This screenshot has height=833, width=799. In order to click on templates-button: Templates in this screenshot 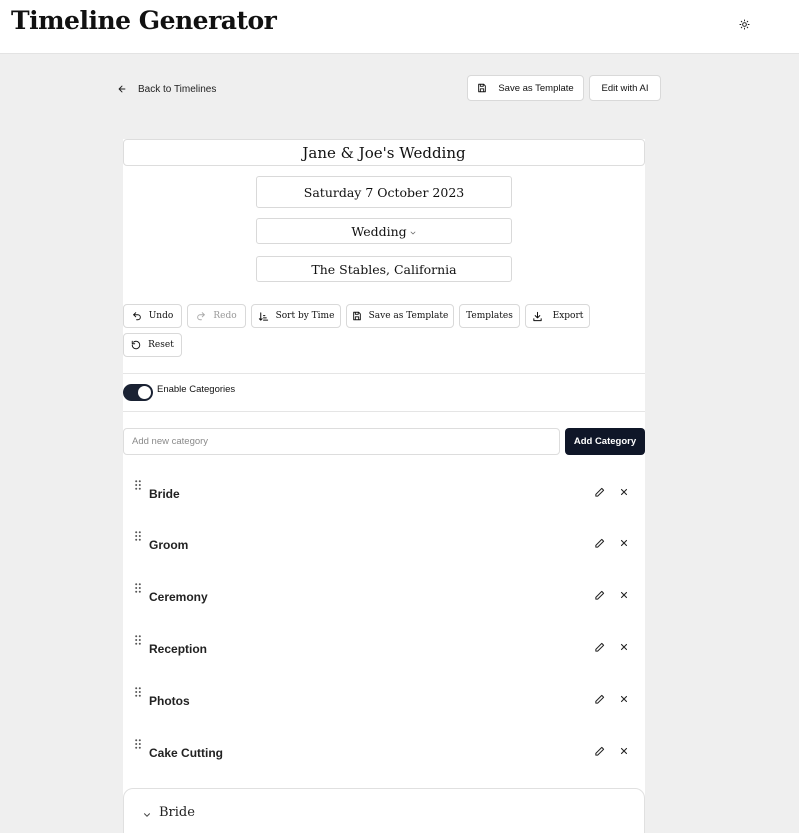, I will do `click(489, 316)`.